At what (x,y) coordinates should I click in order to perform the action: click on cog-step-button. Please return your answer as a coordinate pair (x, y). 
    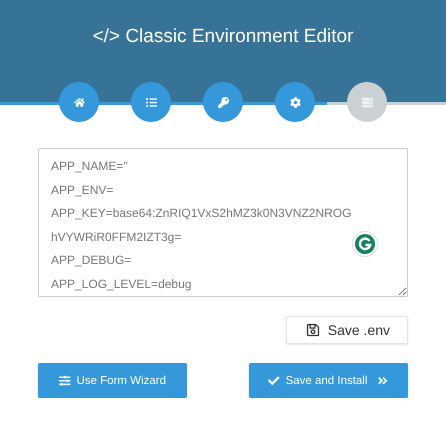
    Looking at the image, I should click on (295, 102).